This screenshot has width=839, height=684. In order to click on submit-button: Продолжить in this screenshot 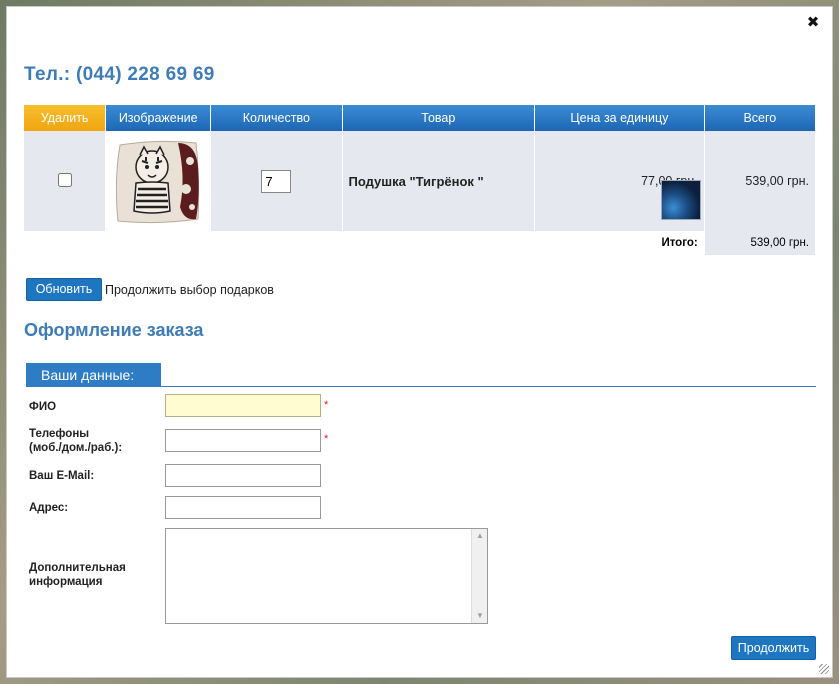, I will do `click(773, 648)`.